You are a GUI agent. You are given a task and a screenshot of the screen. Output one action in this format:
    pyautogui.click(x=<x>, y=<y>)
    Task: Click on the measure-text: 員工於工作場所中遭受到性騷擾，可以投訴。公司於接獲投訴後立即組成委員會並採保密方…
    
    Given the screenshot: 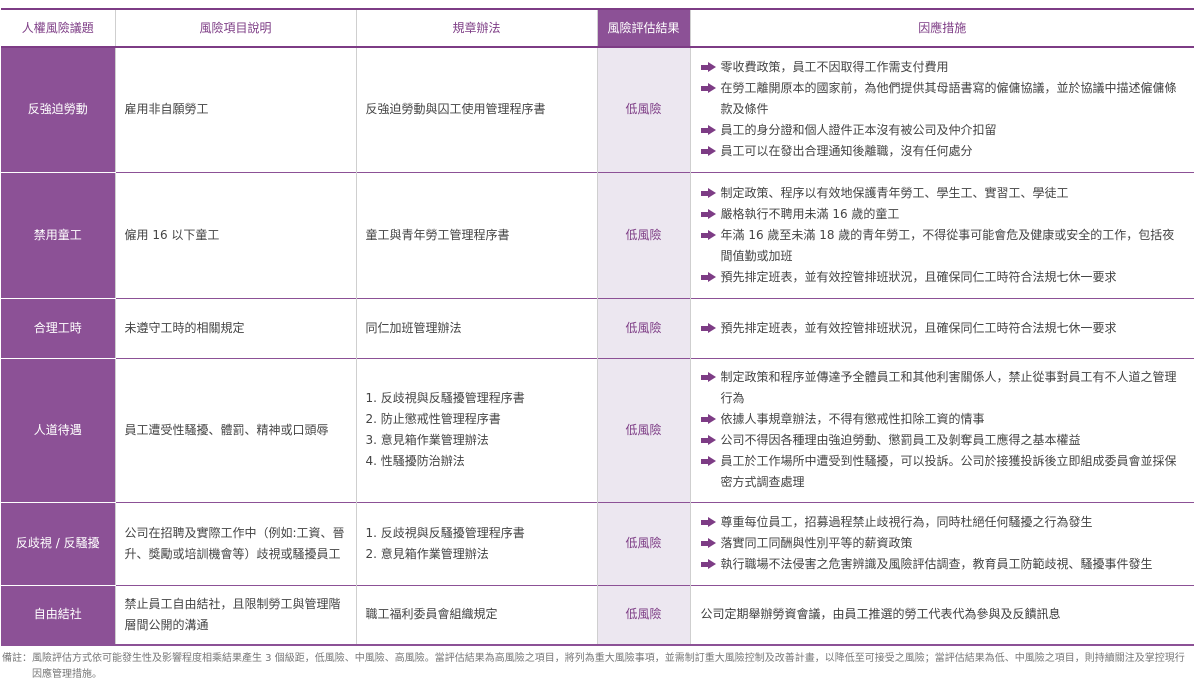 What is the action you would take?
    pyautogui.click(x=948, y=471)
    